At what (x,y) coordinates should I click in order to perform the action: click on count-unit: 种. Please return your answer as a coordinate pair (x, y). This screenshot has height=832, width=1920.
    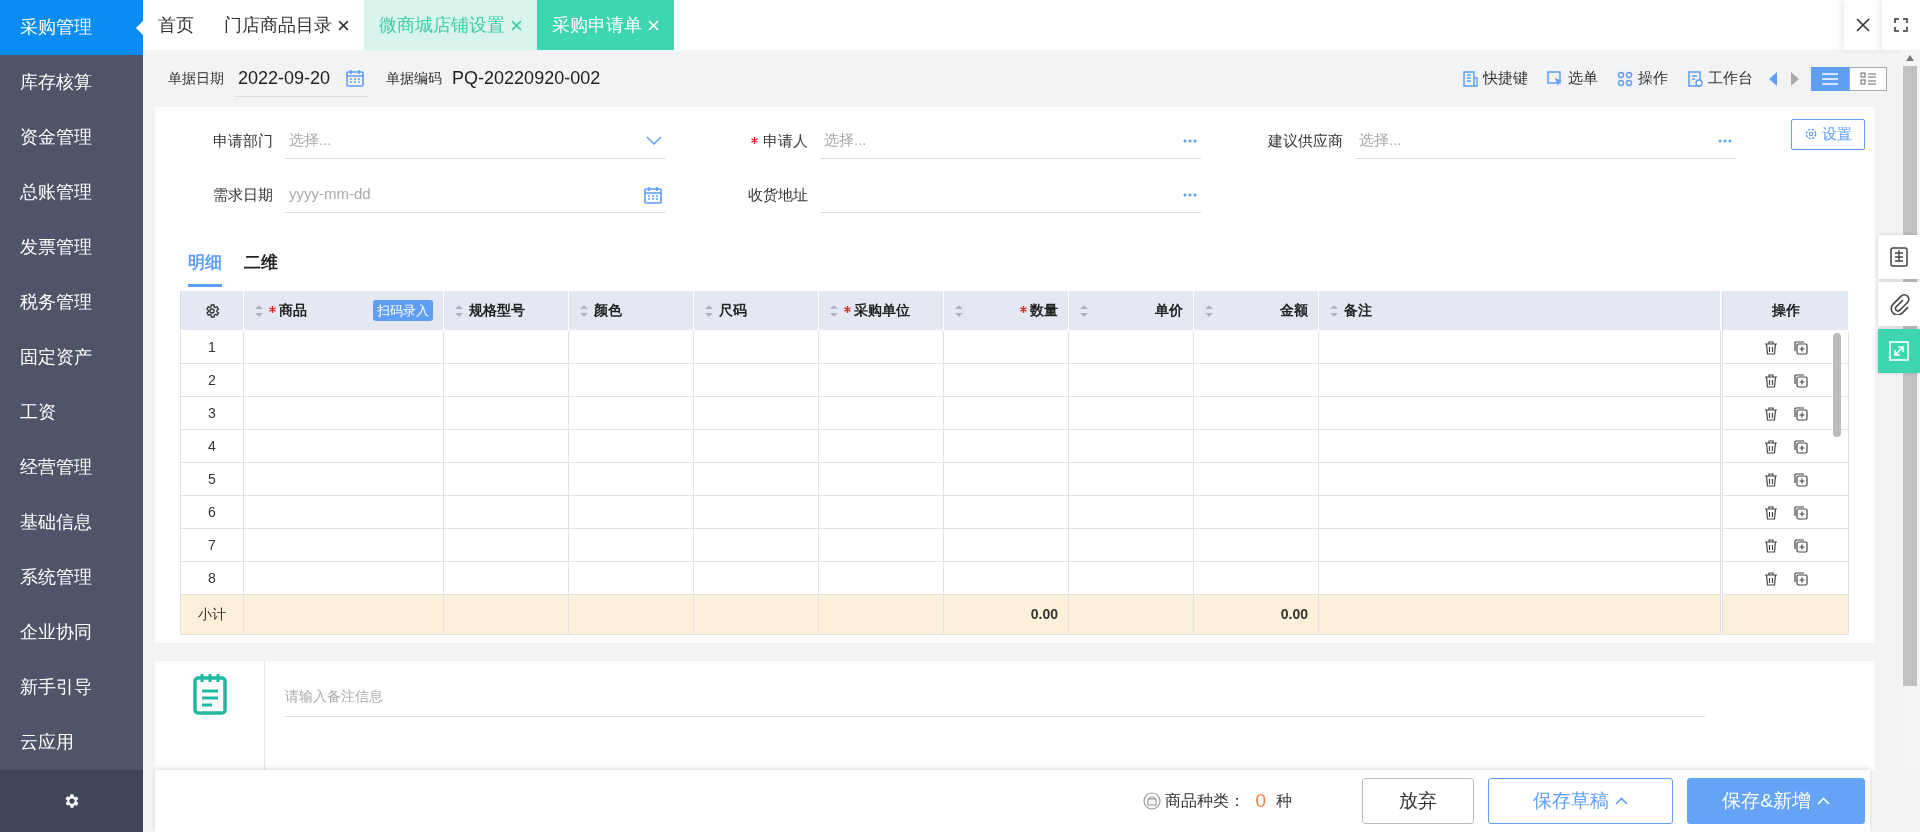
    Looking at the image, I should click on (1284, 801).